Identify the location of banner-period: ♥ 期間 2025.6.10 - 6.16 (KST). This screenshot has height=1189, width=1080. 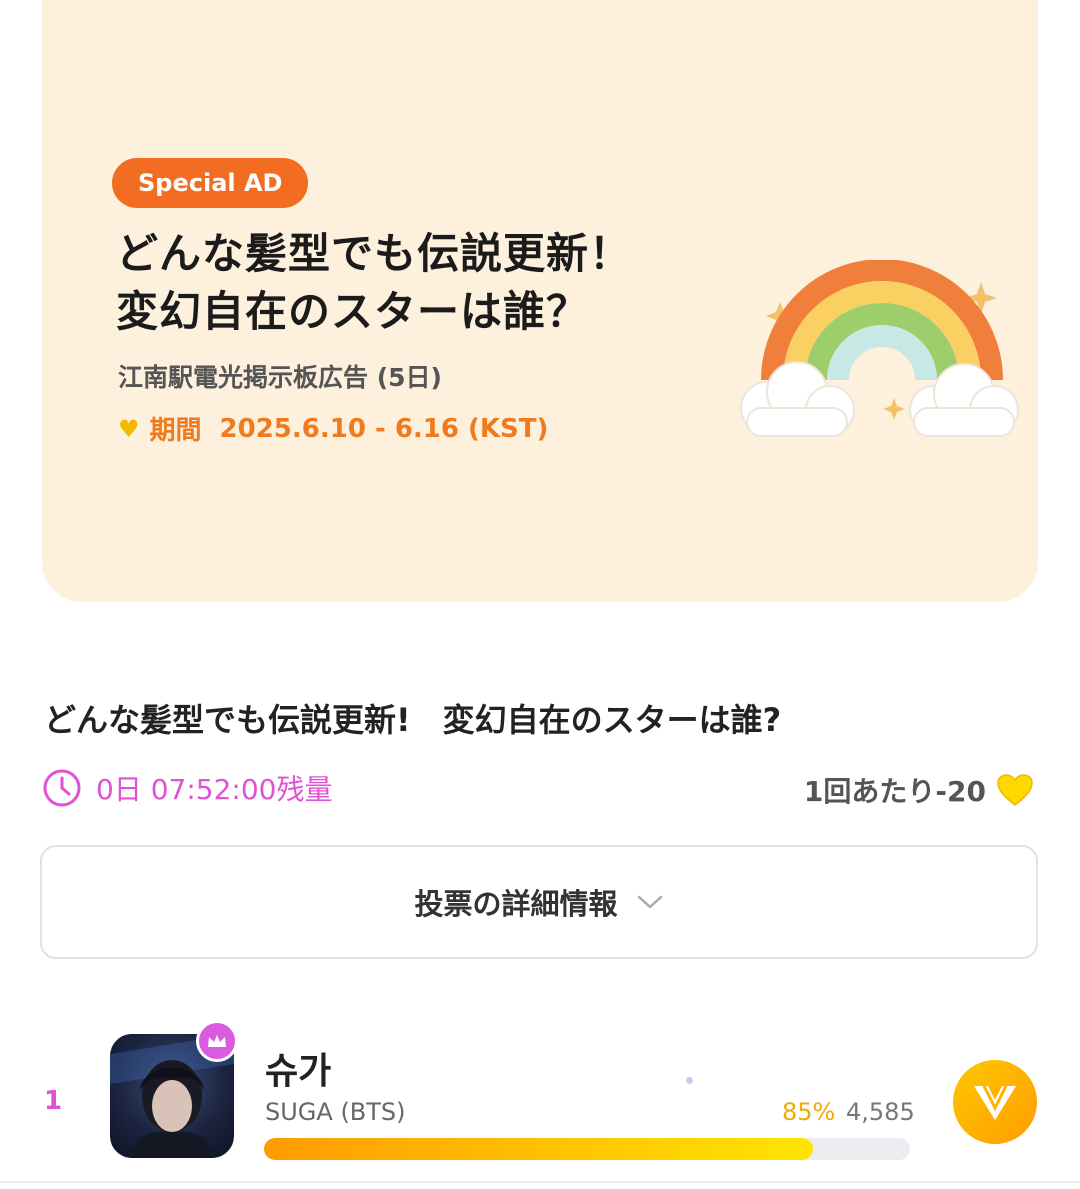
(333, 428).